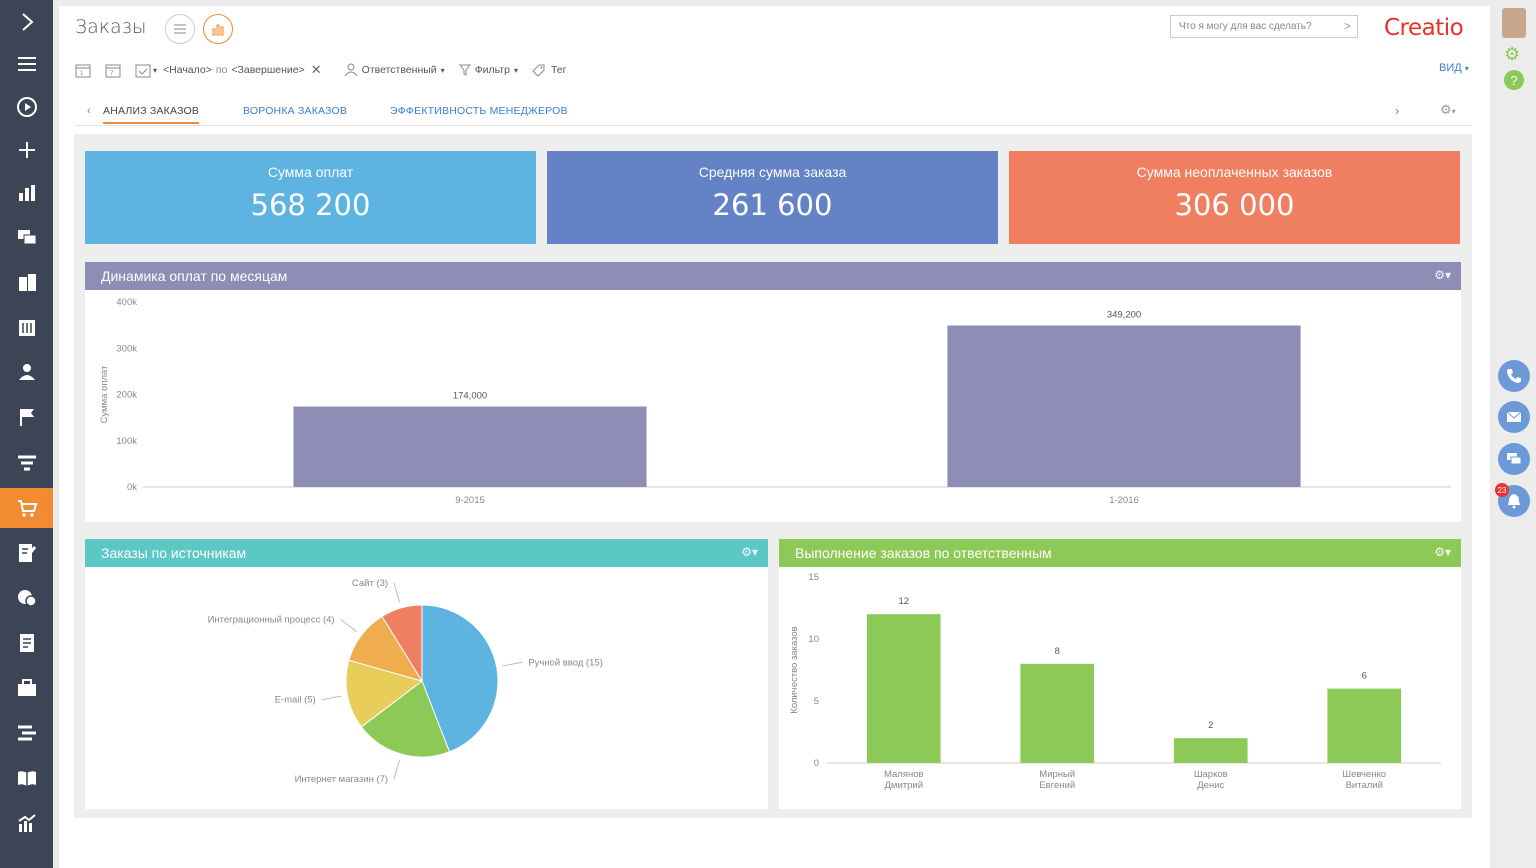  What do you see at coordinates (479, 111) in the screenshot?
I see `tab-manager-efficiency: ЭФФЕКТИВНОСТЬ МЕНЕДЖЕРОВ` at bounding box center [479, 111].